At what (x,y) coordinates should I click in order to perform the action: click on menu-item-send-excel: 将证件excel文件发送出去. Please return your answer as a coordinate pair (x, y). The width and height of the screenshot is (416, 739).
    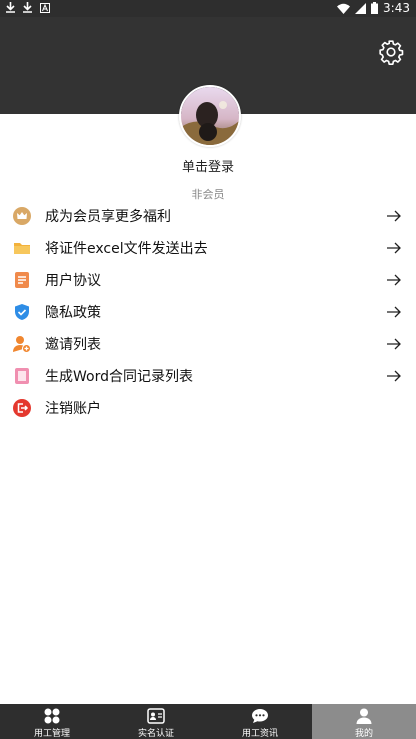
    Looking at the image, I should click on (208, 248).